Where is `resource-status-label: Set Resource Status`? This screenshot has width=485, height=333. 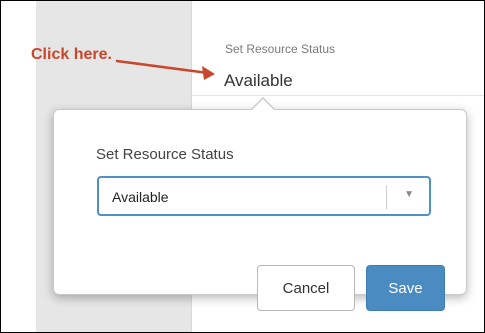
resource-status-label: Set Resource Status is located at coordinates (280, 49).